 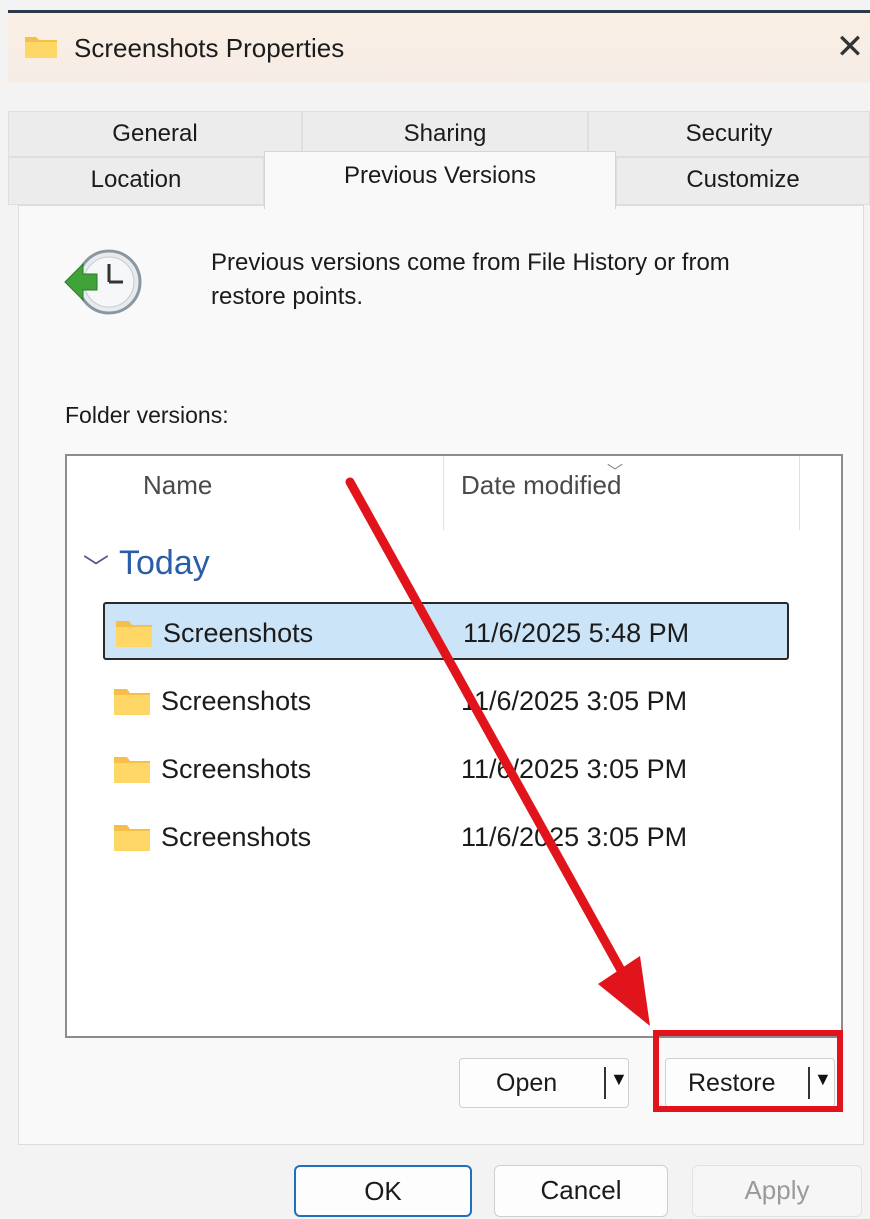 I want to click on chevron-down-icon: ﹀, so click(x=96, y=566).